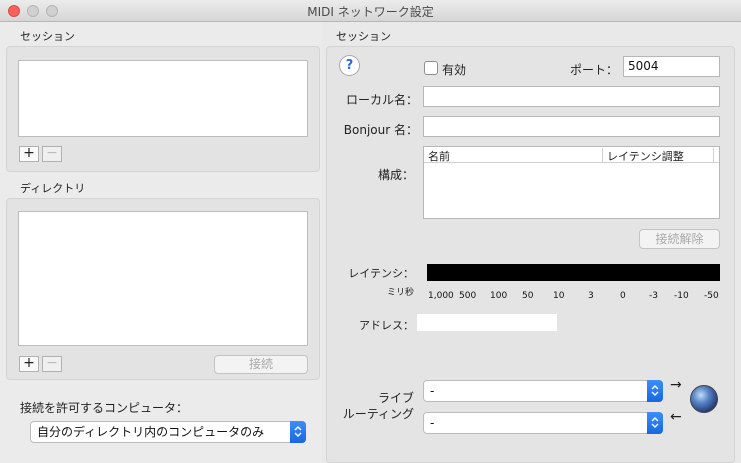 The width and height of the screenshot is (741, 463). What do you see at coordinates (432, 423) in the screenshot?
I see `routing-in-value: -` at bounding box center [432, 423].